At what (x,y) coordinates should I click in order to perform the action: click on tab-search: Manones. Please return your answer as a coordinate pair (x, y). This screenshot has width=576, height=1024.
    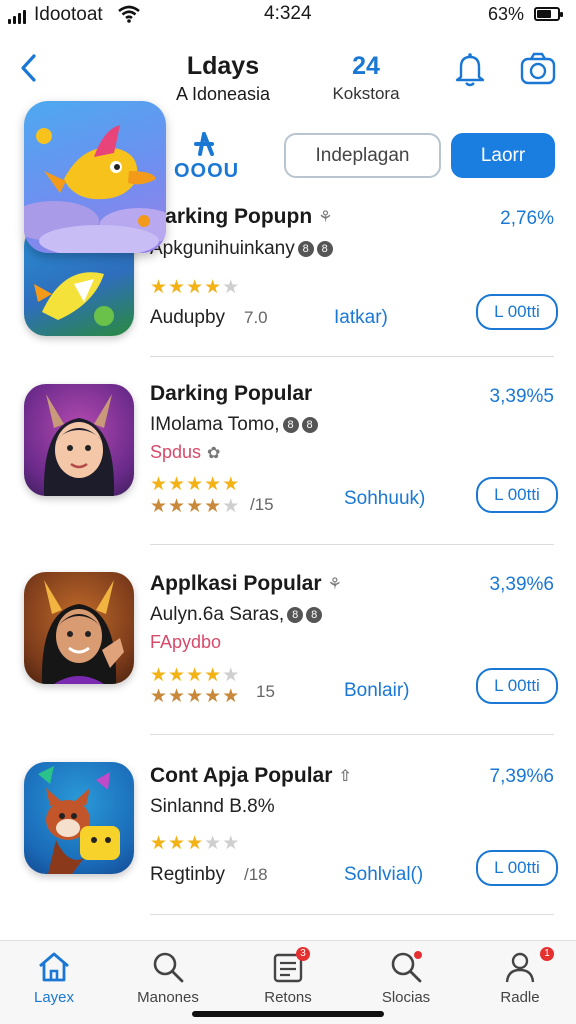
    Looking at the image, I should click on (168, 981).